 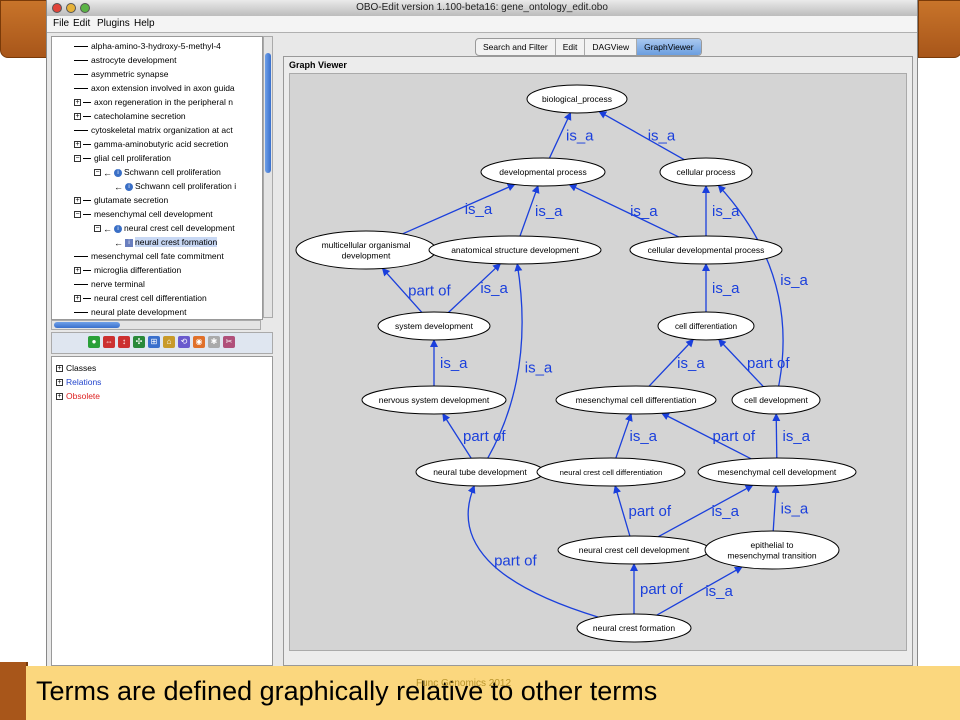 I want to click on node-sys: system development, so click(x=434, y=326).